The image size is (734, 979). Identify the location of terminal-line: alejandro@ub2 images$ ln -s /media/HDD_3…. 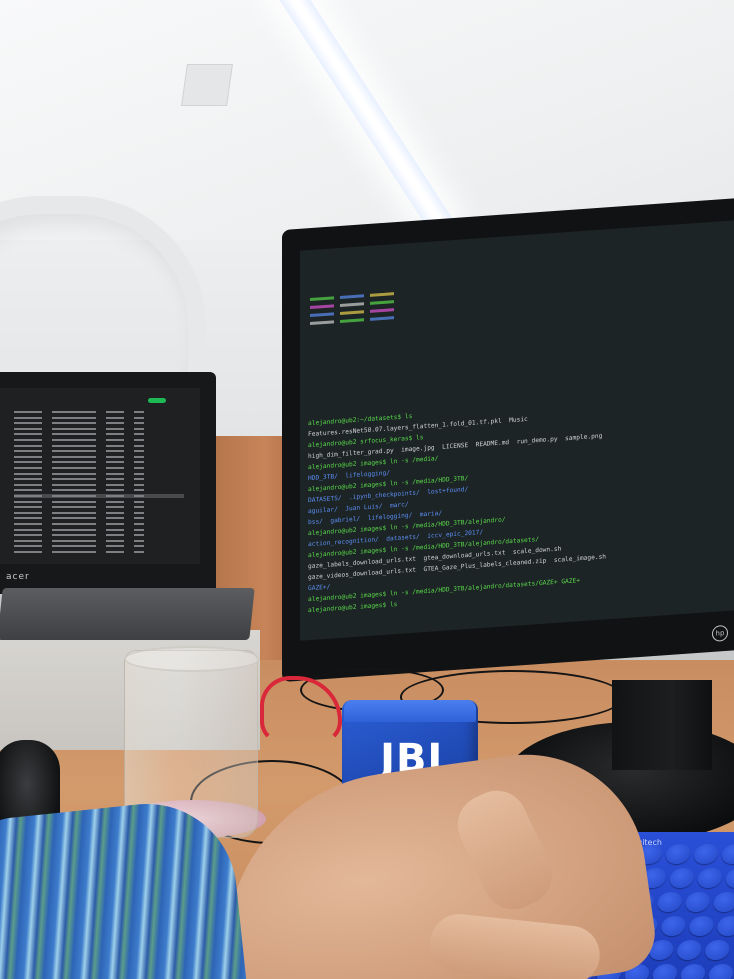
(444, 590).